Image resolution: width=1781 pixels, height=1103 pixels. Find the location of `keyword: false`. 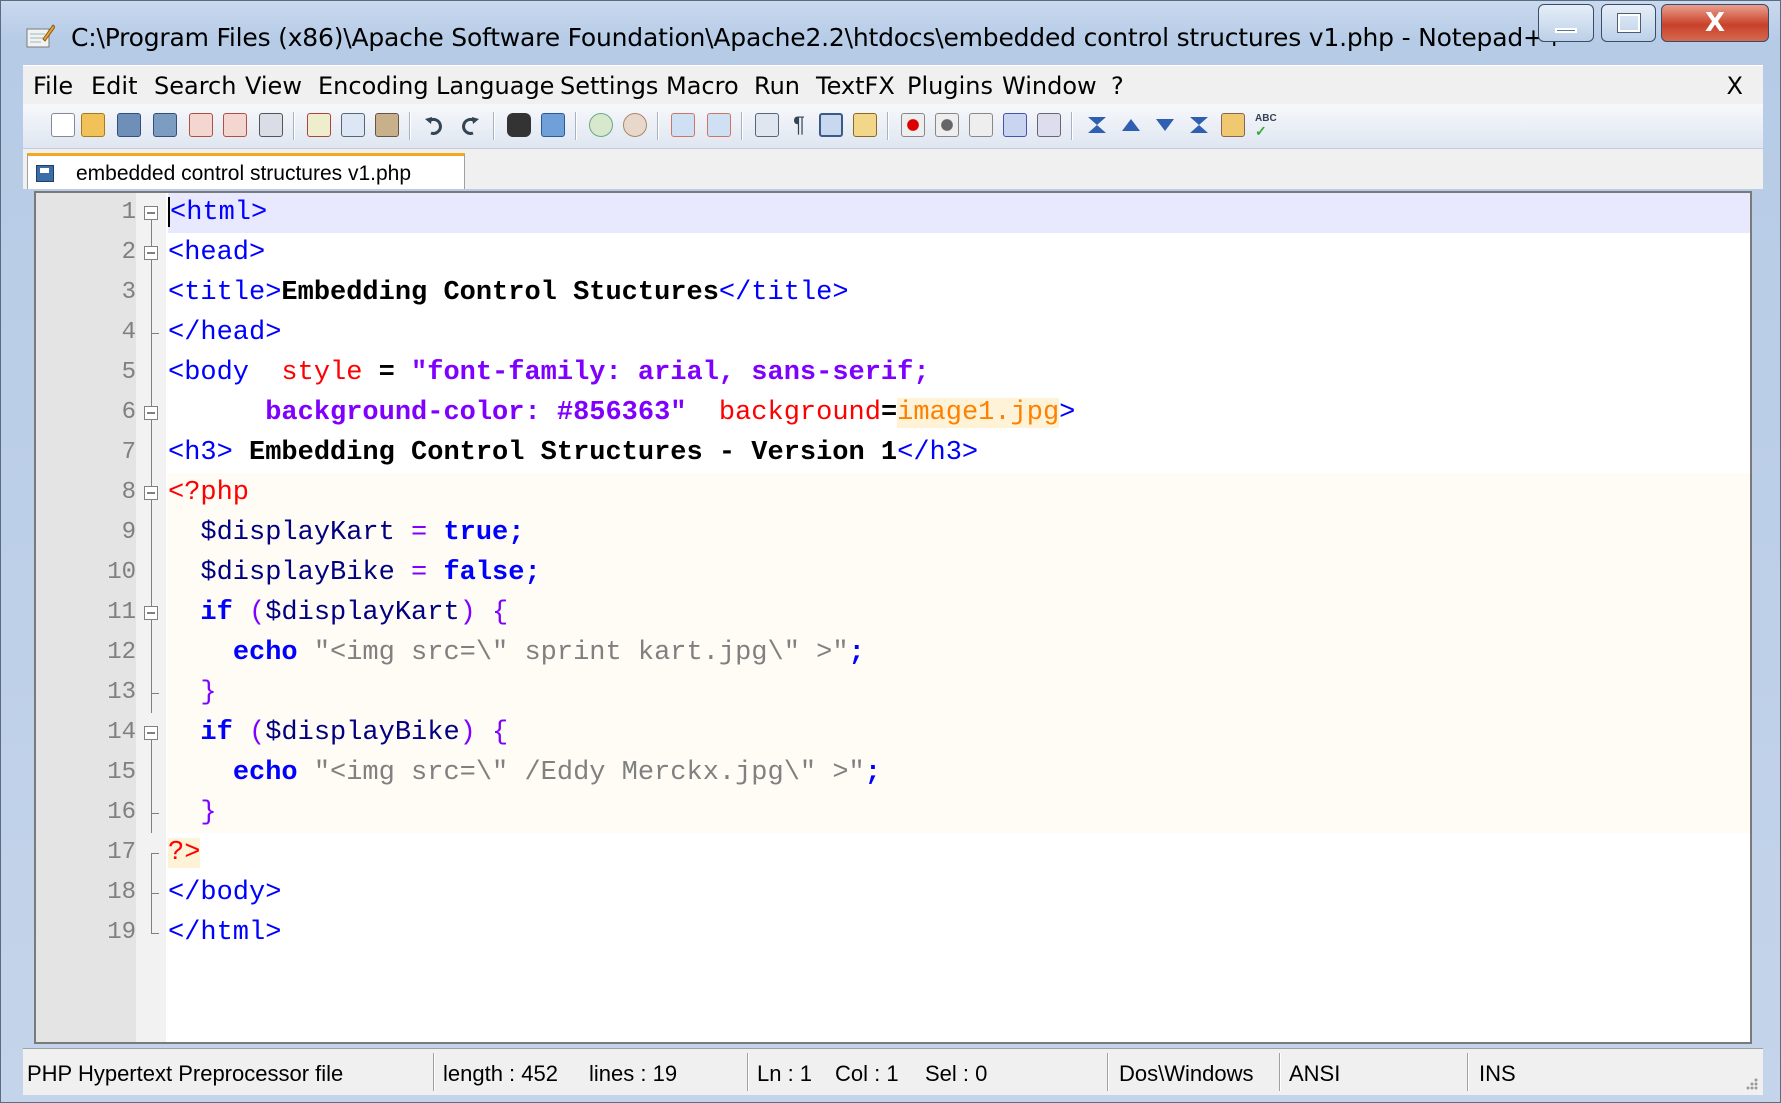

keyword: false is located at coordinates (484, 573).